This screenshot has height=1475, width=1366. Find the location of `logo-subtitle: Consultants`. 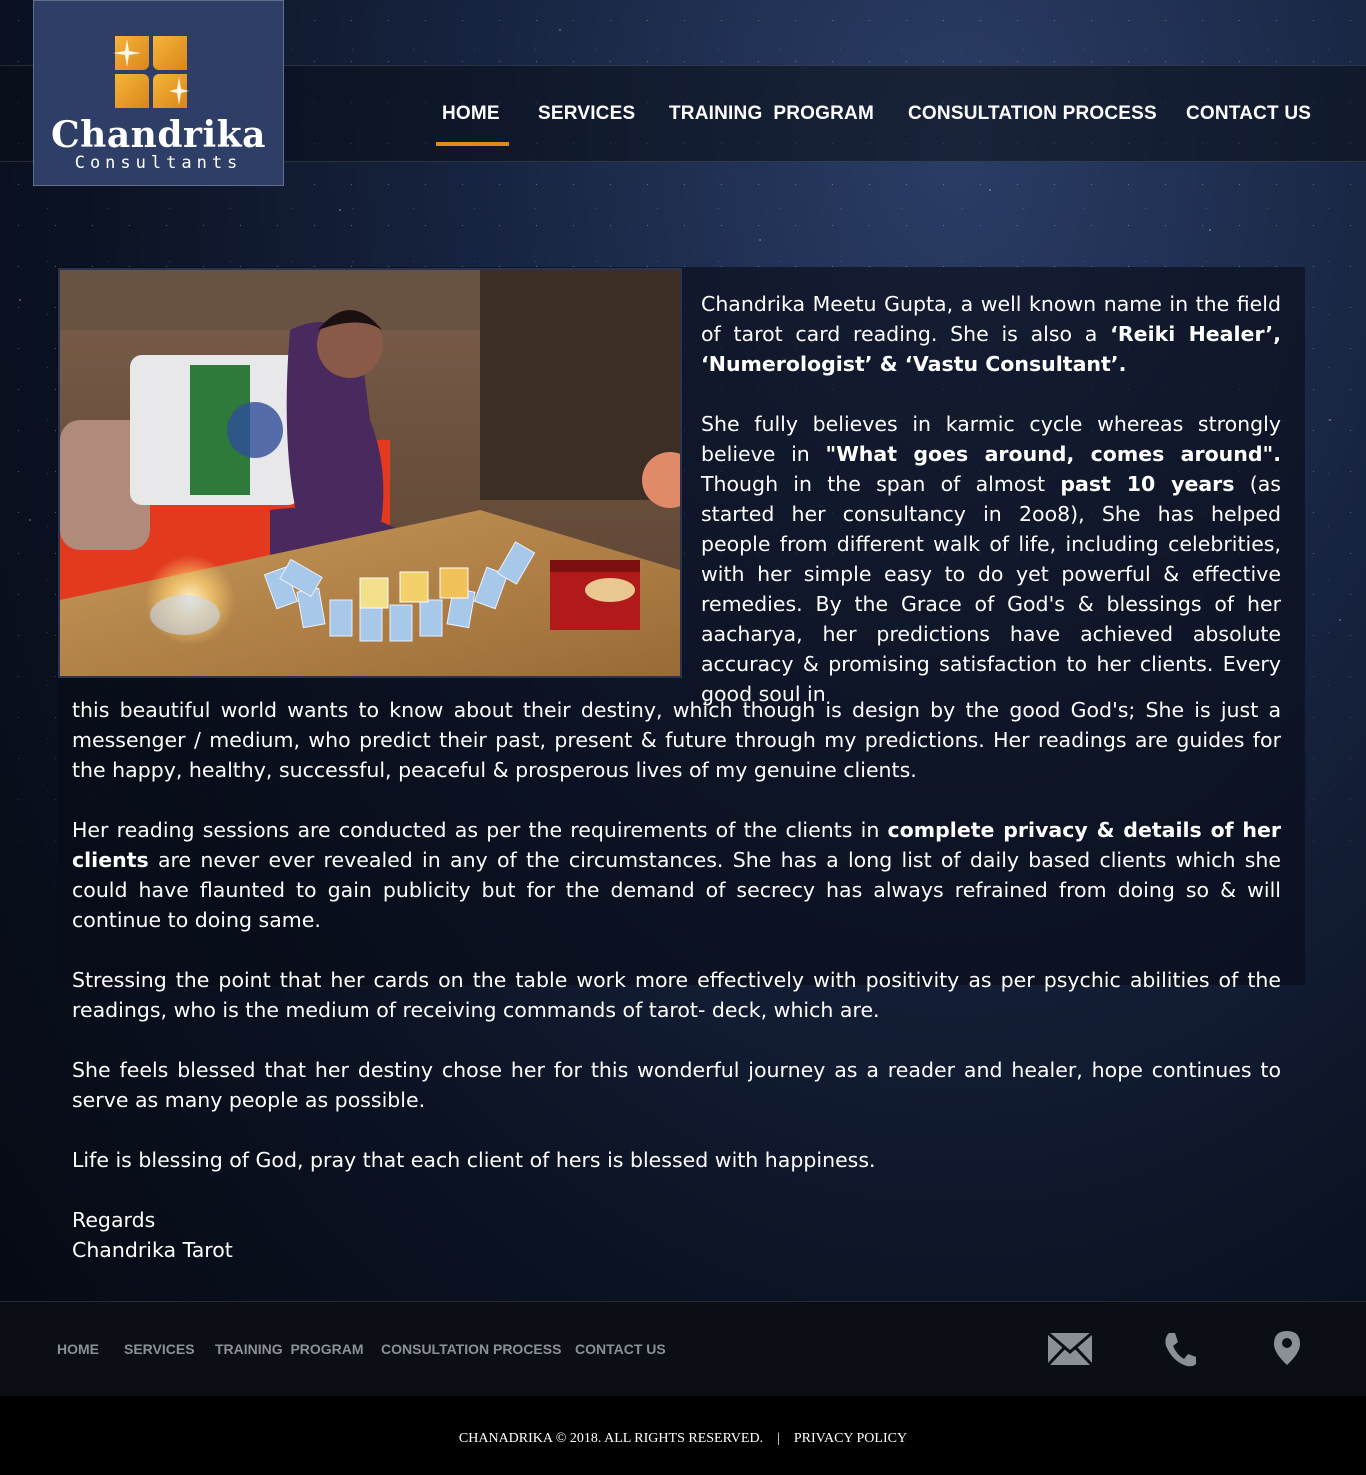

logo-subtitle: Consultants is located at coordinates (158, 163).